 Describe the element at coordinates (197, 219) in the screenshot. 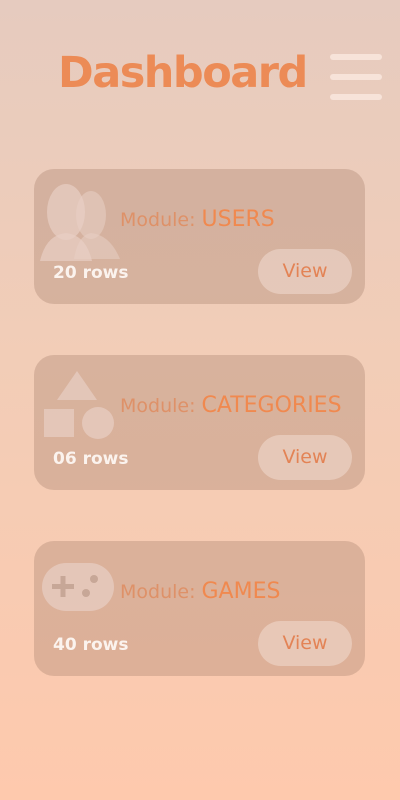

I see `module-label: Module: USERS` at that location.